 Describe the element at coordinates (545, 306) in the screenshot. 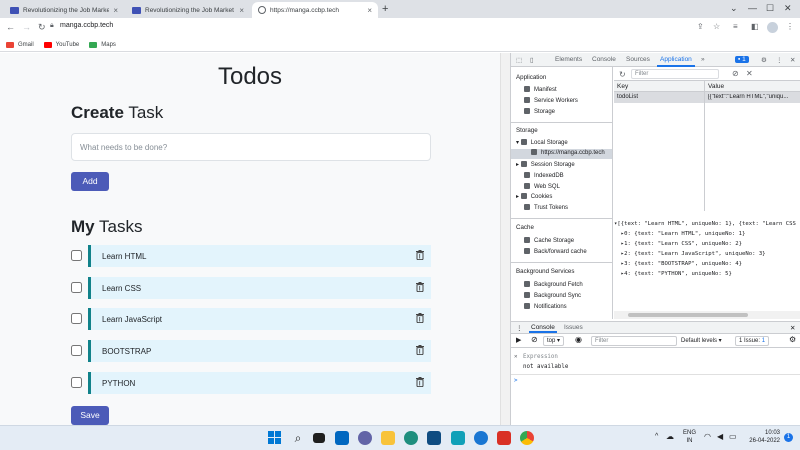

I see `sidebar-item-notifications: Notifications` at that location.